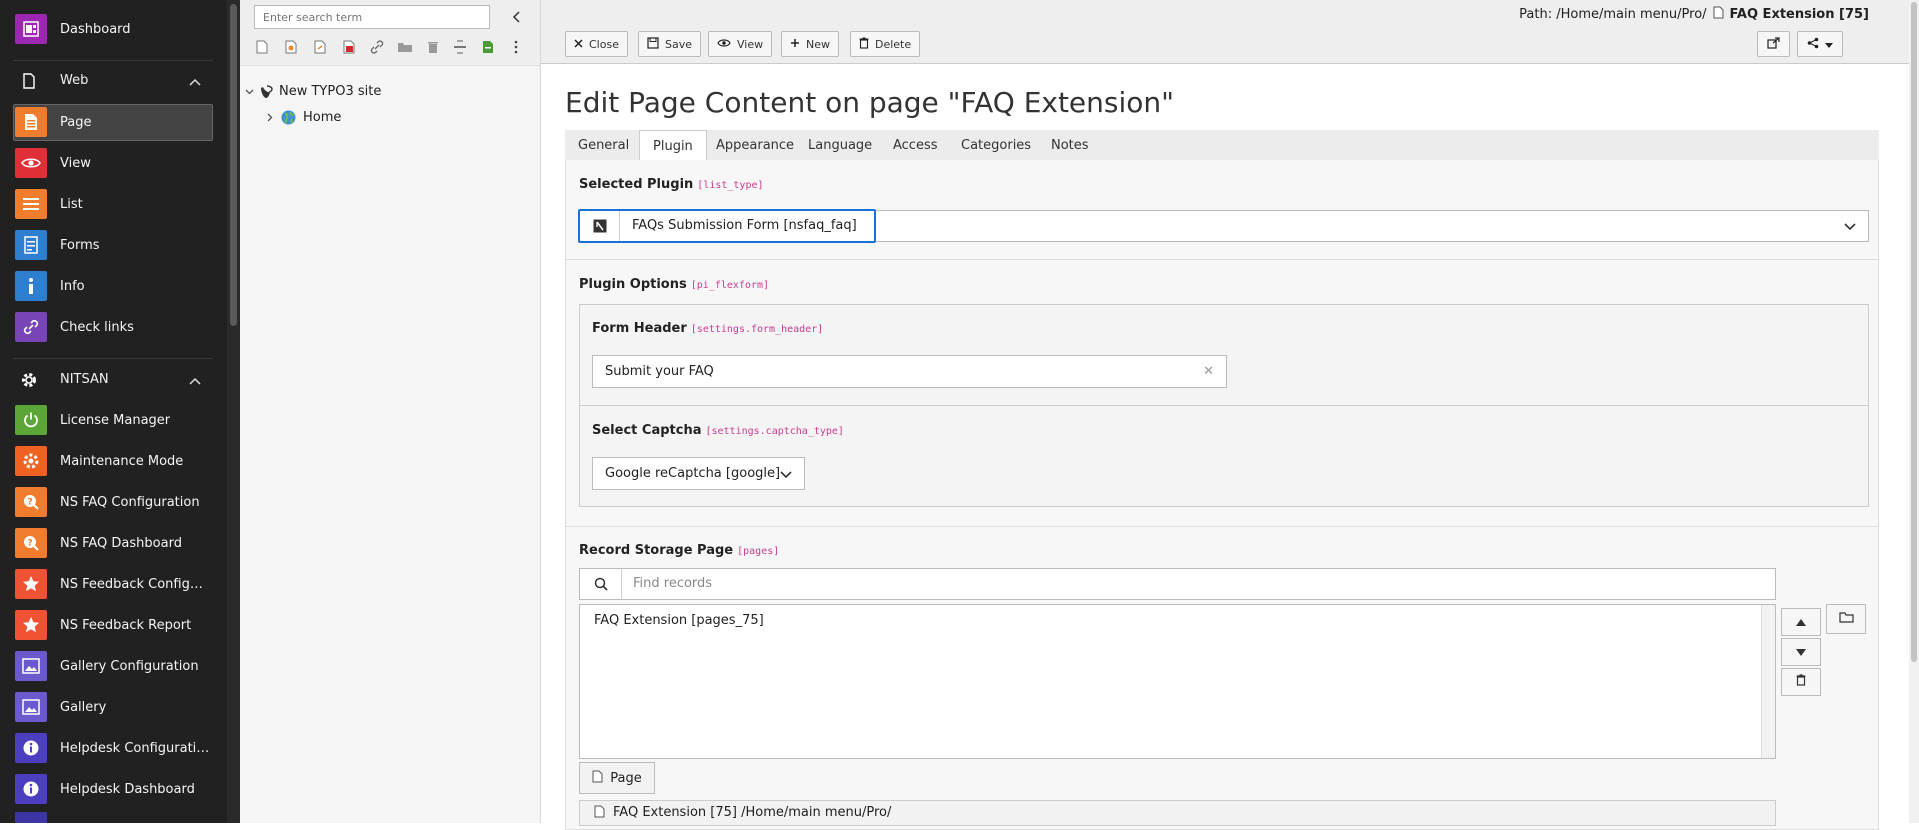 The image size is (1919, 830). Describe the element at coordinates (679, 620) in the screenshot. I see `list-item: FAQ Extension [pages_75]` at that location.